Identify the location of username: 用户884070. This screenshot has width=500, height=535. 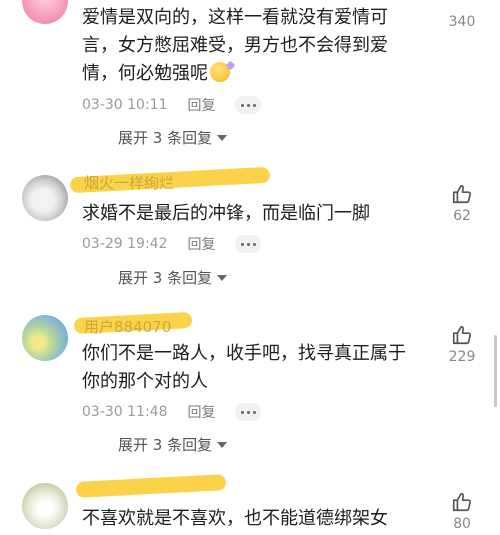
(127, 326).